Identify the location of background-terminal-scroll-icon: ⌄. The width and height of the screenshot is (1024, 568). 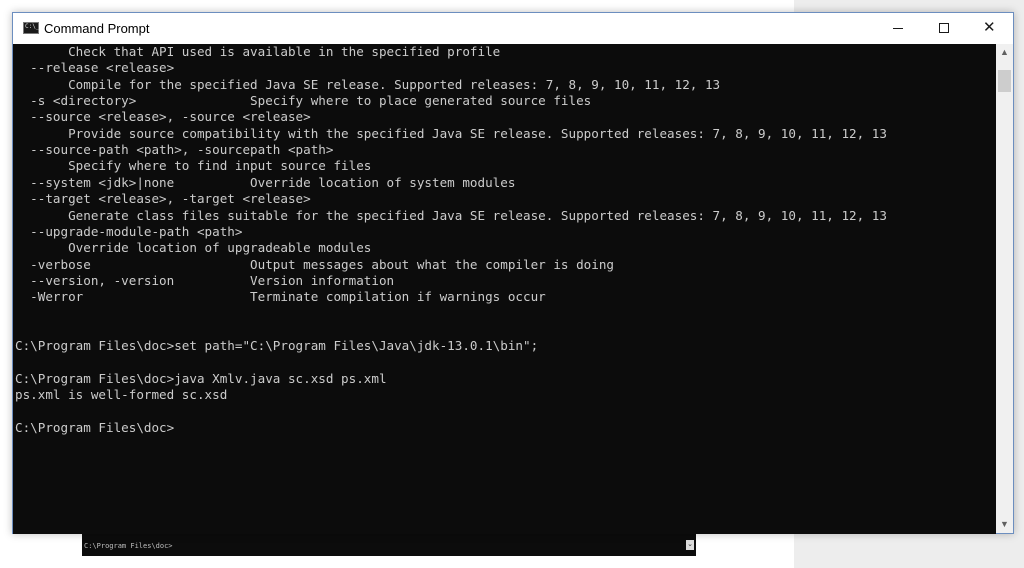
(690, 545).